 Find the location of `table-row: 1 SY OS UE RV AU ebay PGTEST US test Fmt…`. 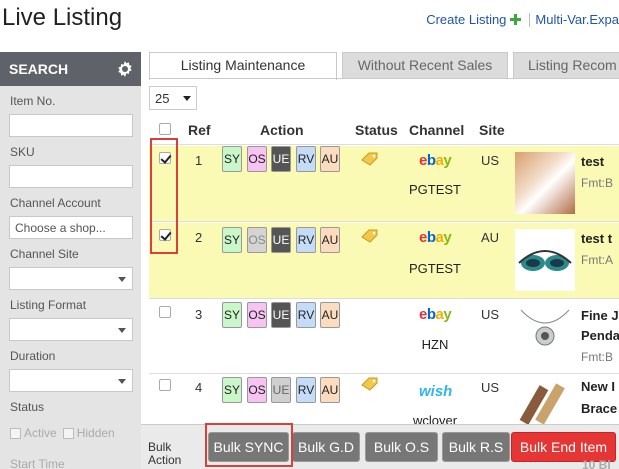

table-row: 1 SY OS UE RV AU ebay PGTEST US test Fmt… is located at coordinates (384, 184).